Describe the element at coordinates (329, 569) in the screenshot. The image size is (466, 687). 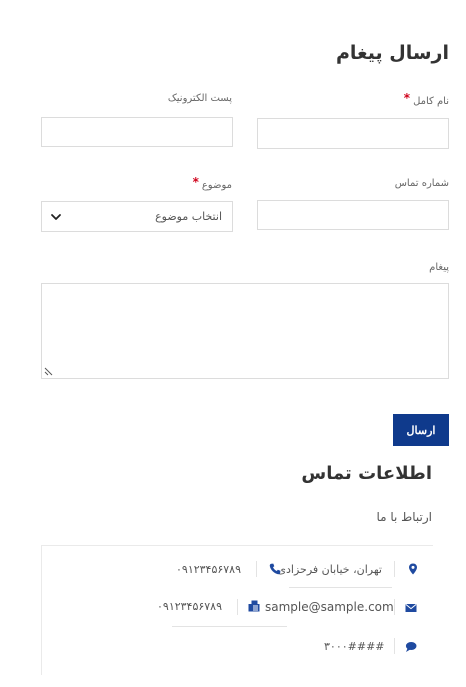
I see `contact-address: تهران، خیابان فرحزادی` at that location.